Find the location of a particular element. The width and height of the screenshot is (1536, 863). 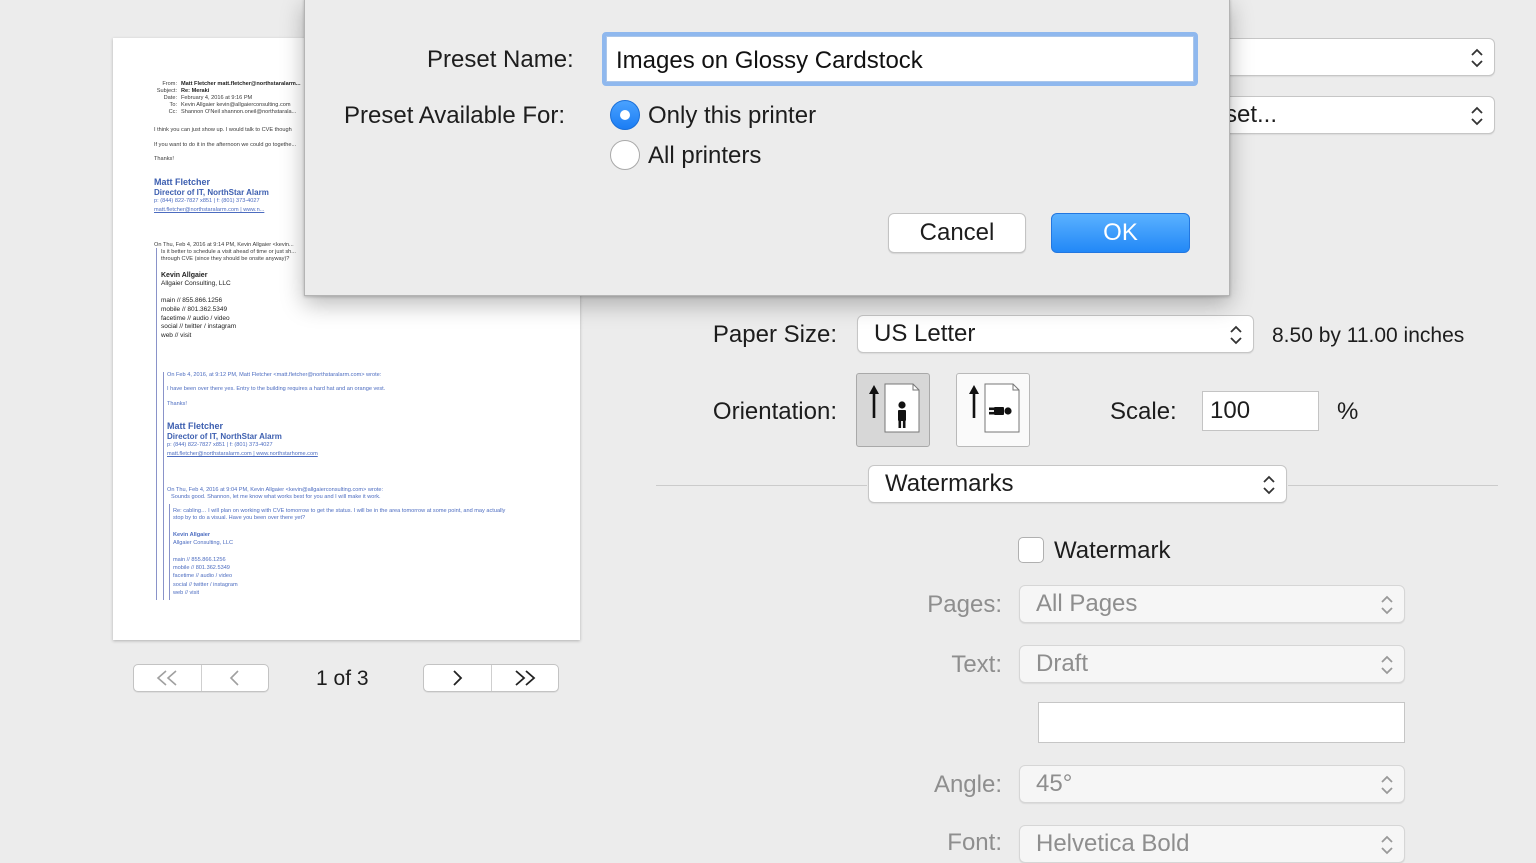

first-prev-nav is located at coordinates (201, 678).